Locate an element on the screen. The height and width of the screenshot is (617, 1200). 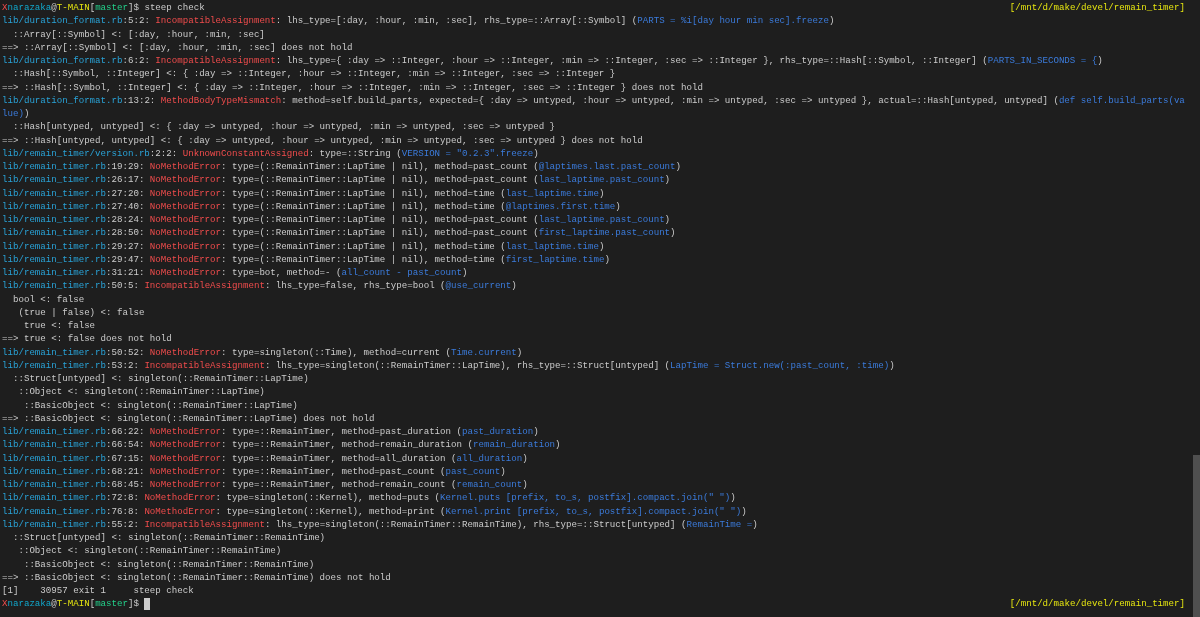
output-line: lib/duration_format.rb:13:2: MethodBodyTypeMismatch: method=self.build_parts, expected={ :day => untyped, :hour => untyped, :min => untyped, :sec => untyped }, actual=::Hash[untyped, untyped] (def self.build_parts(va is located at coordinates (593, 100).